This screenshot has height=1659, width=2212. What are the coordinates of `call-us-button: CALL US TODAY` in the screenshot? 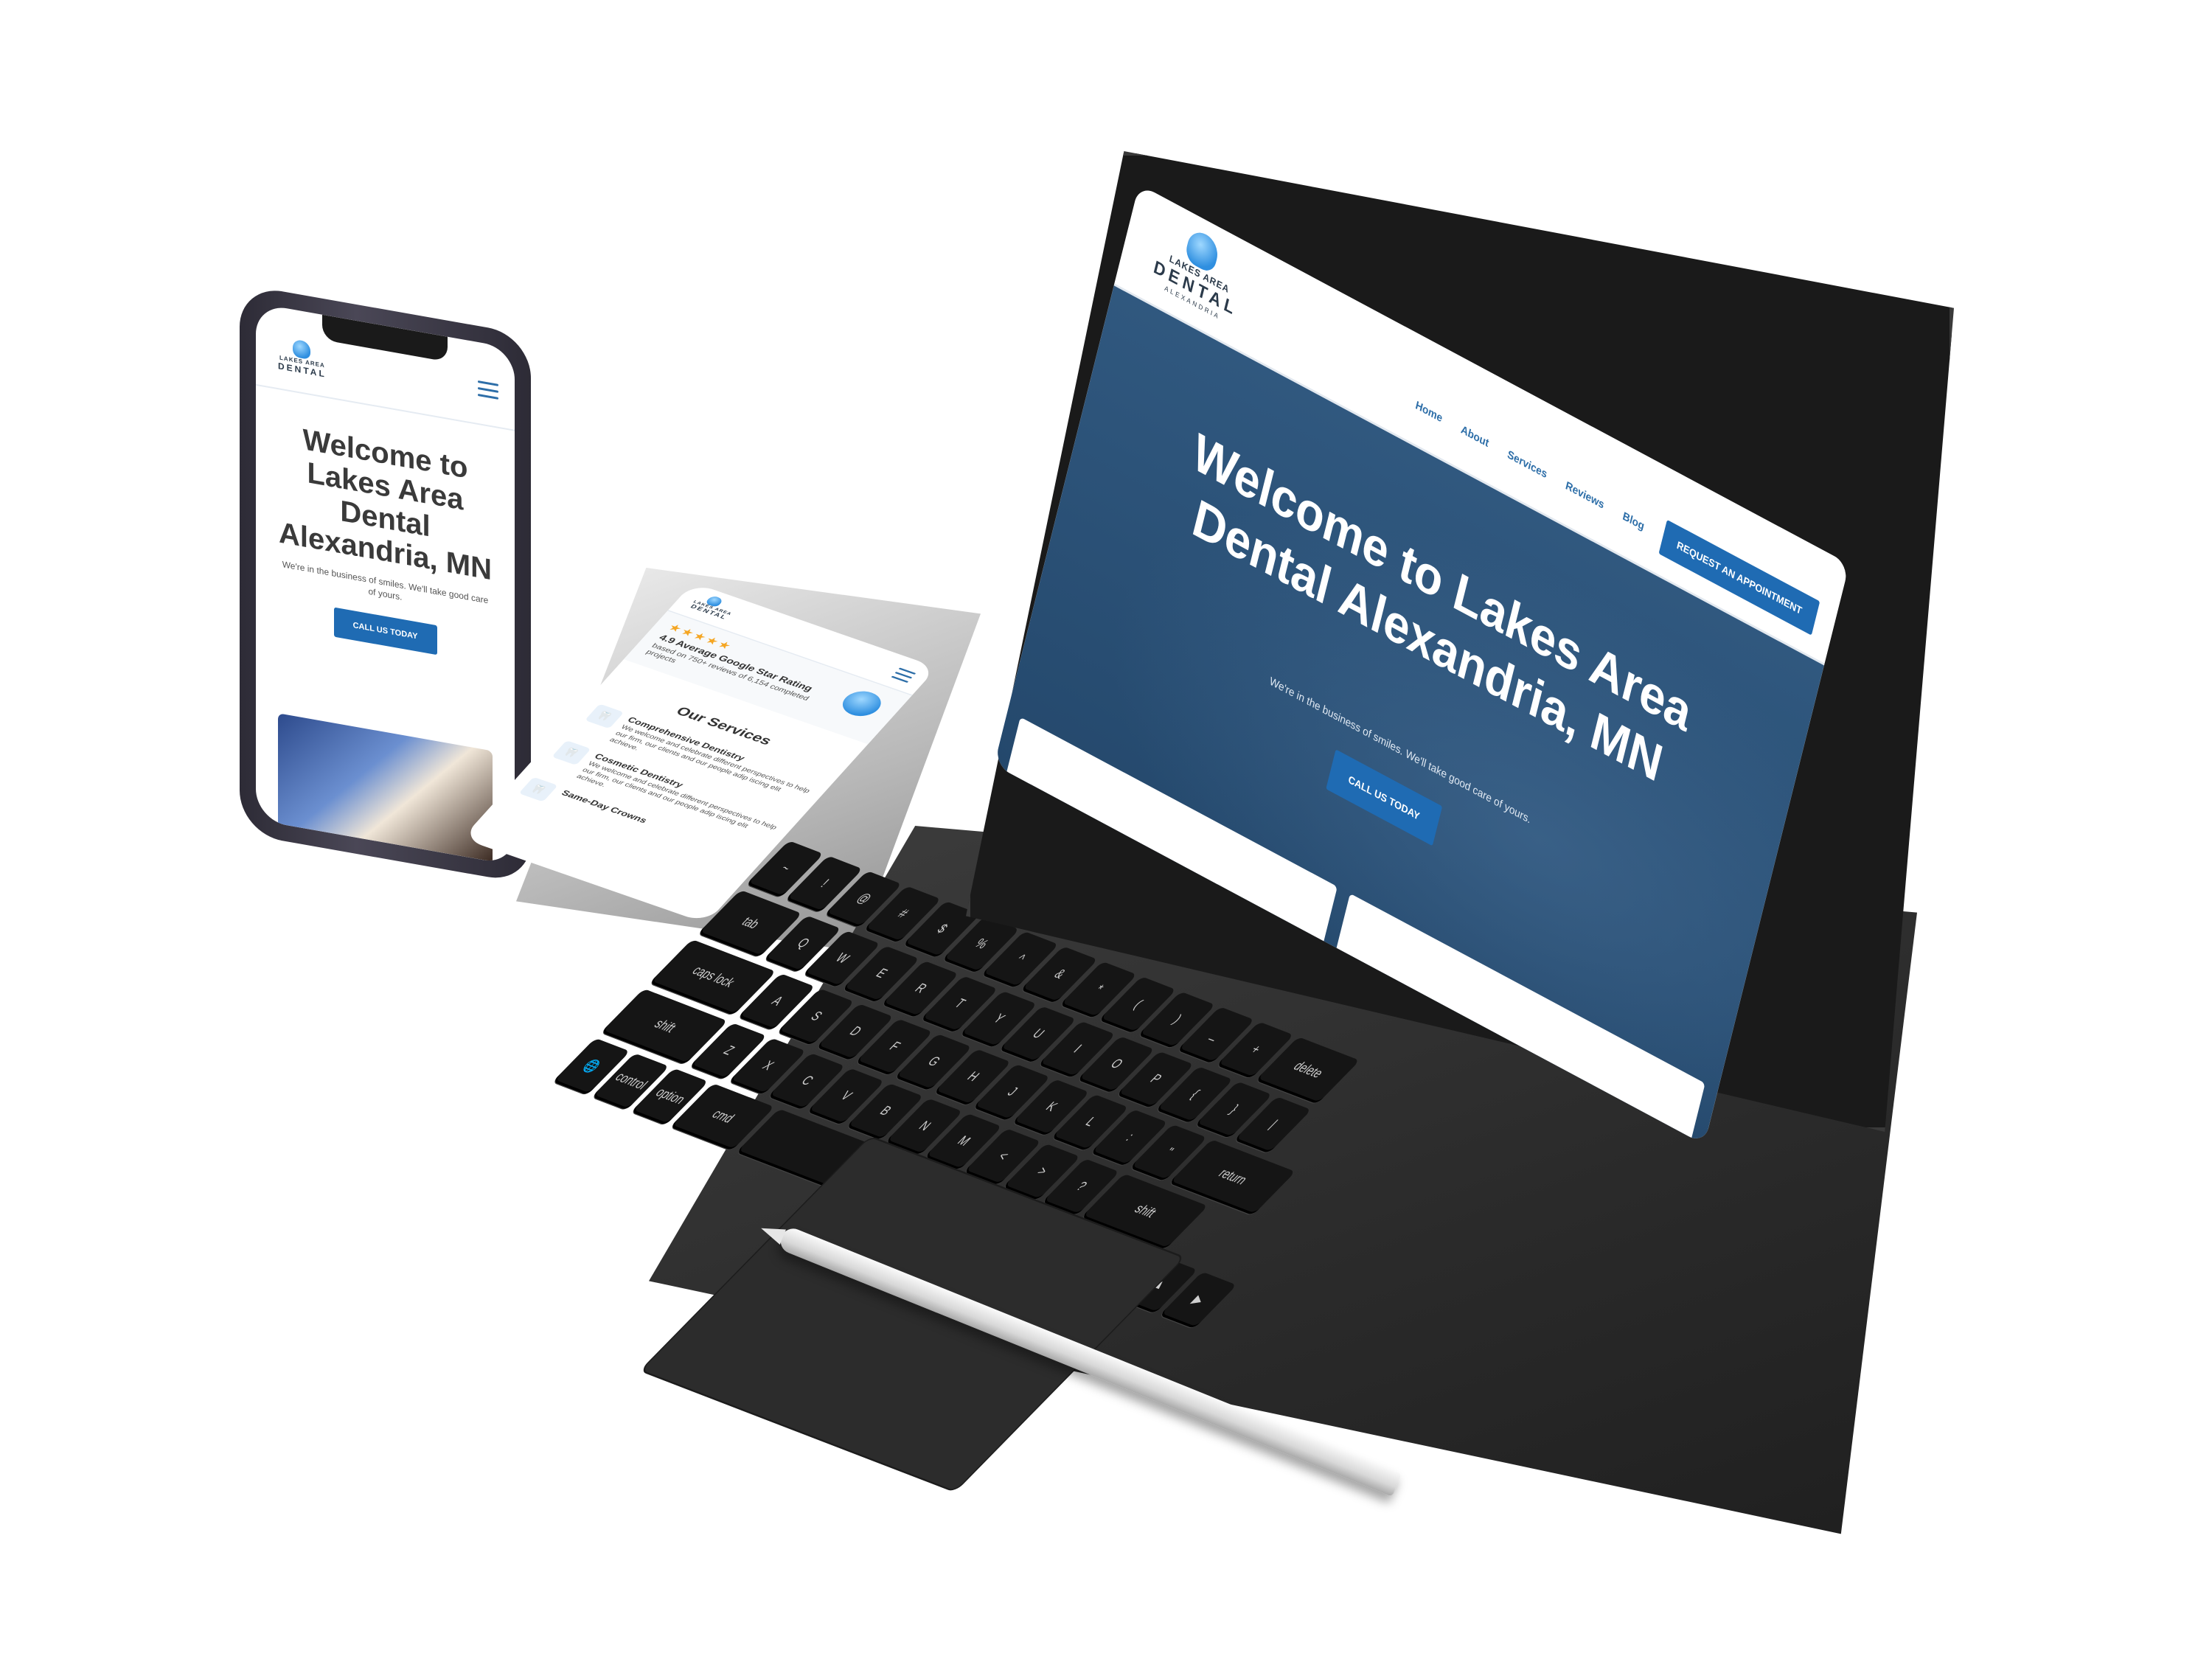 It's located at (385, 631).